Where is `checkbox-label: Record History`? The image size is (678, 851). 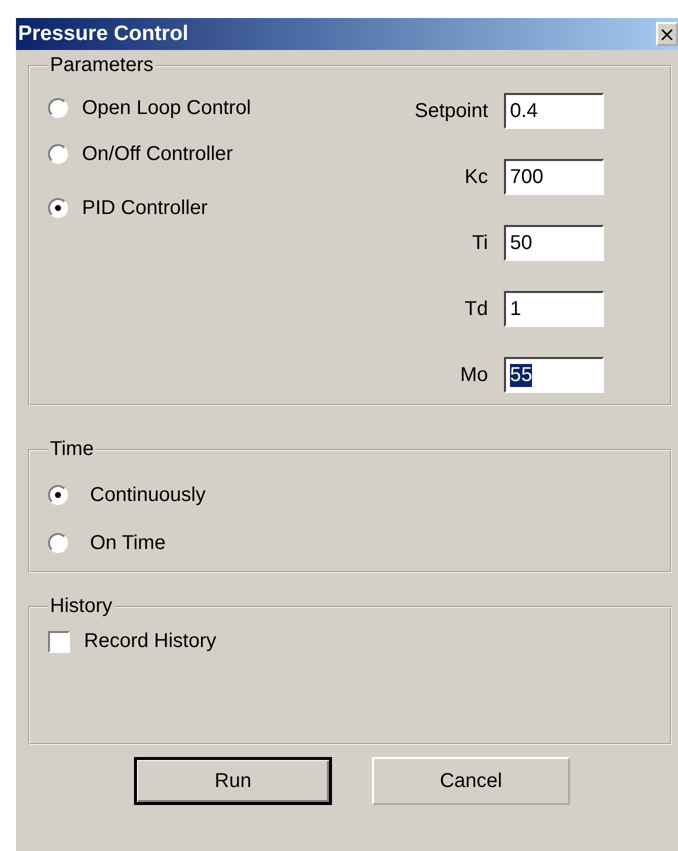
checkbox-label: Record History is located at coordinates (150, 641).